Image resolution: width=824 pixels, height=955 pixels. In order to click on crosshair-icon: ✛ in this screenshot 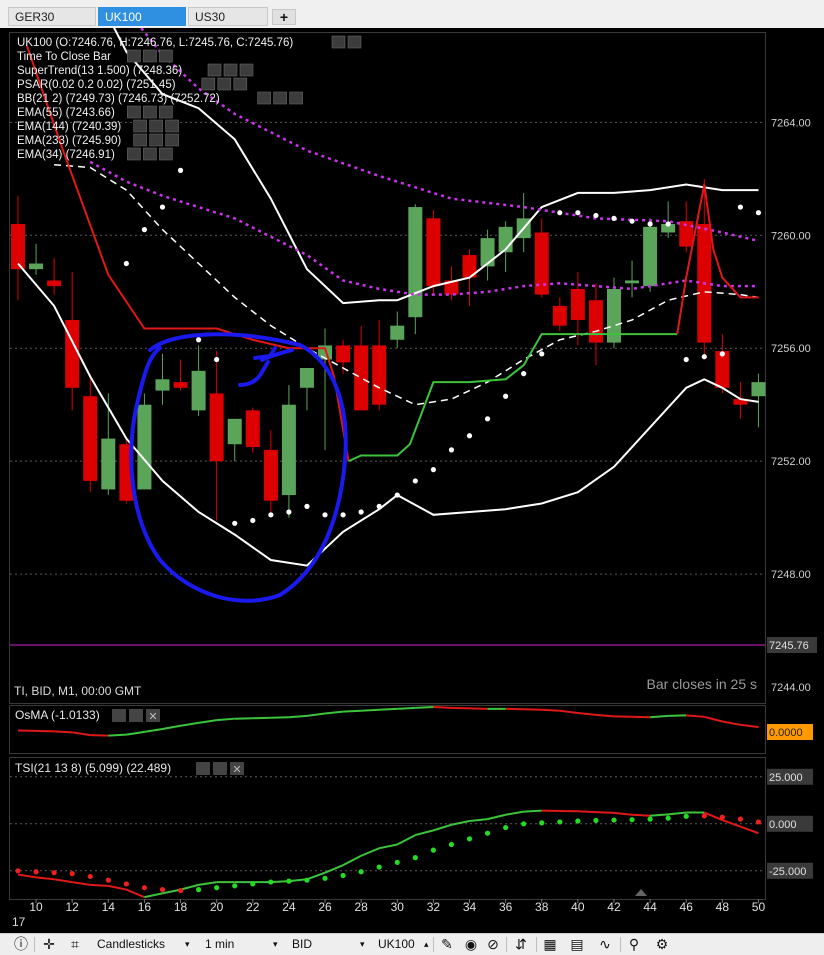, I will do `click(49, 944)`.